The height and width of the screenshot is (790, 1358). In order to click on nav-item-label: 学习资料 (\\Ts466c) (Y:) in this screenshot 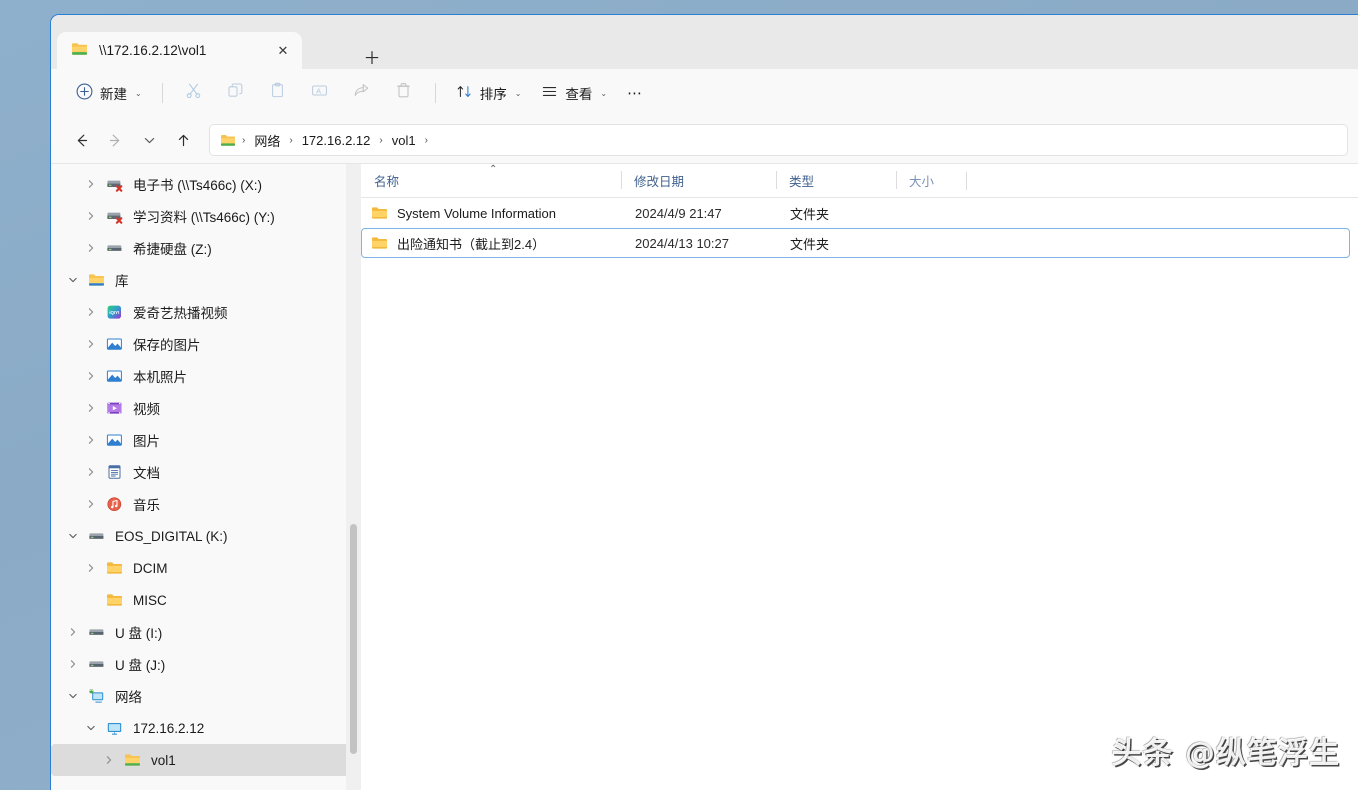, I will do `click(204, 217)`.